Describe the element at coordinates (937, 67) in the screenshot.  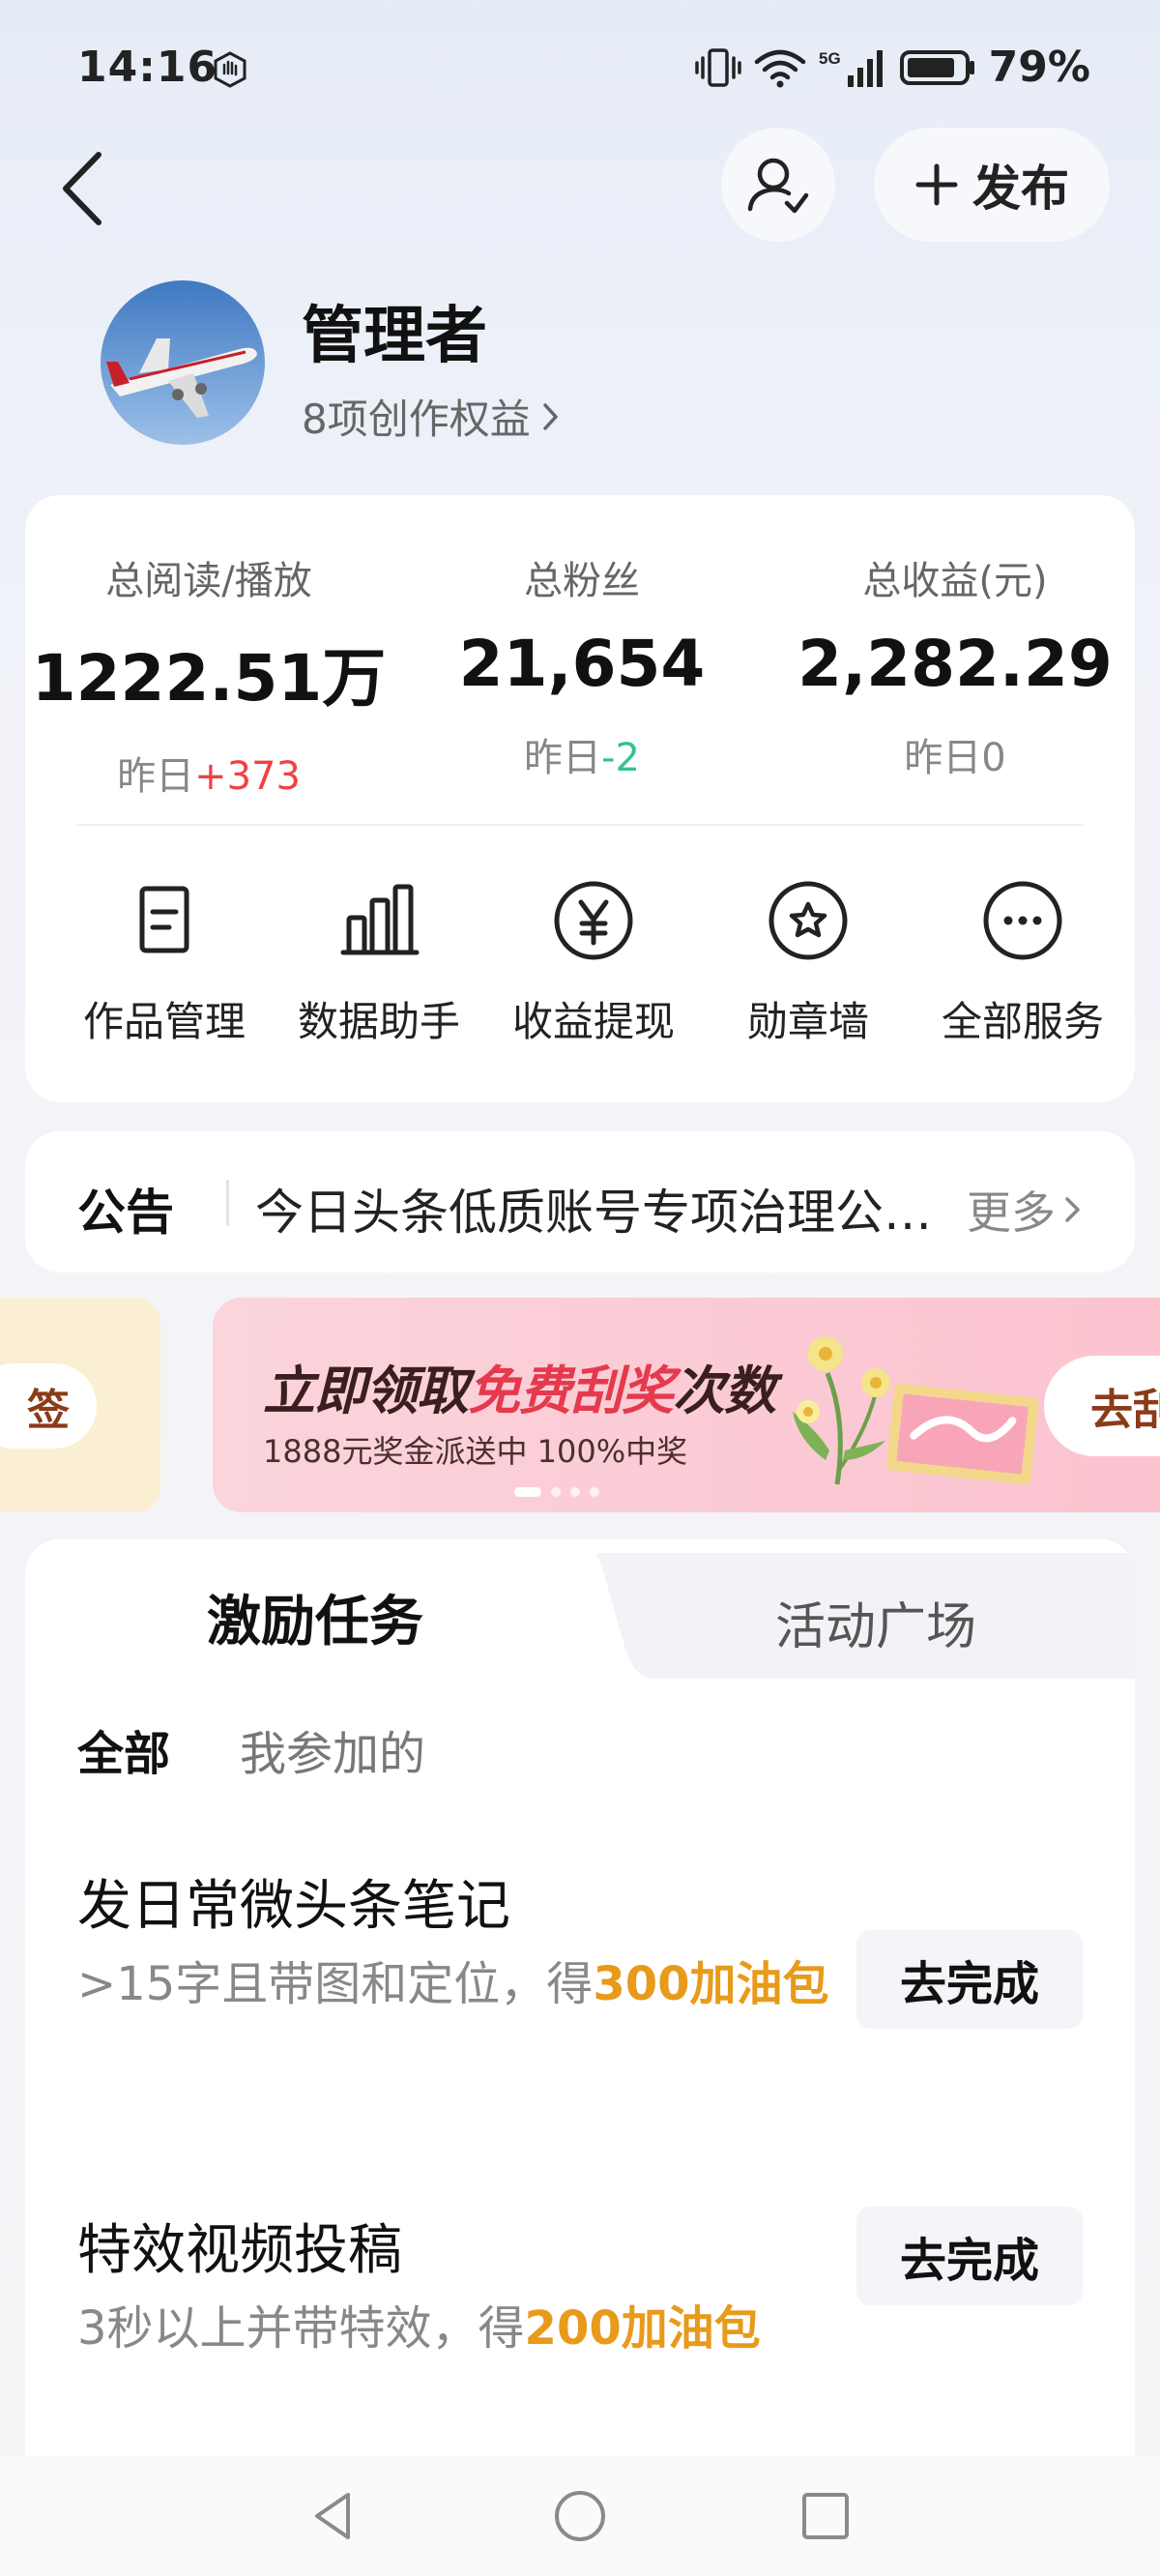
I see `battery-icon` at that location.